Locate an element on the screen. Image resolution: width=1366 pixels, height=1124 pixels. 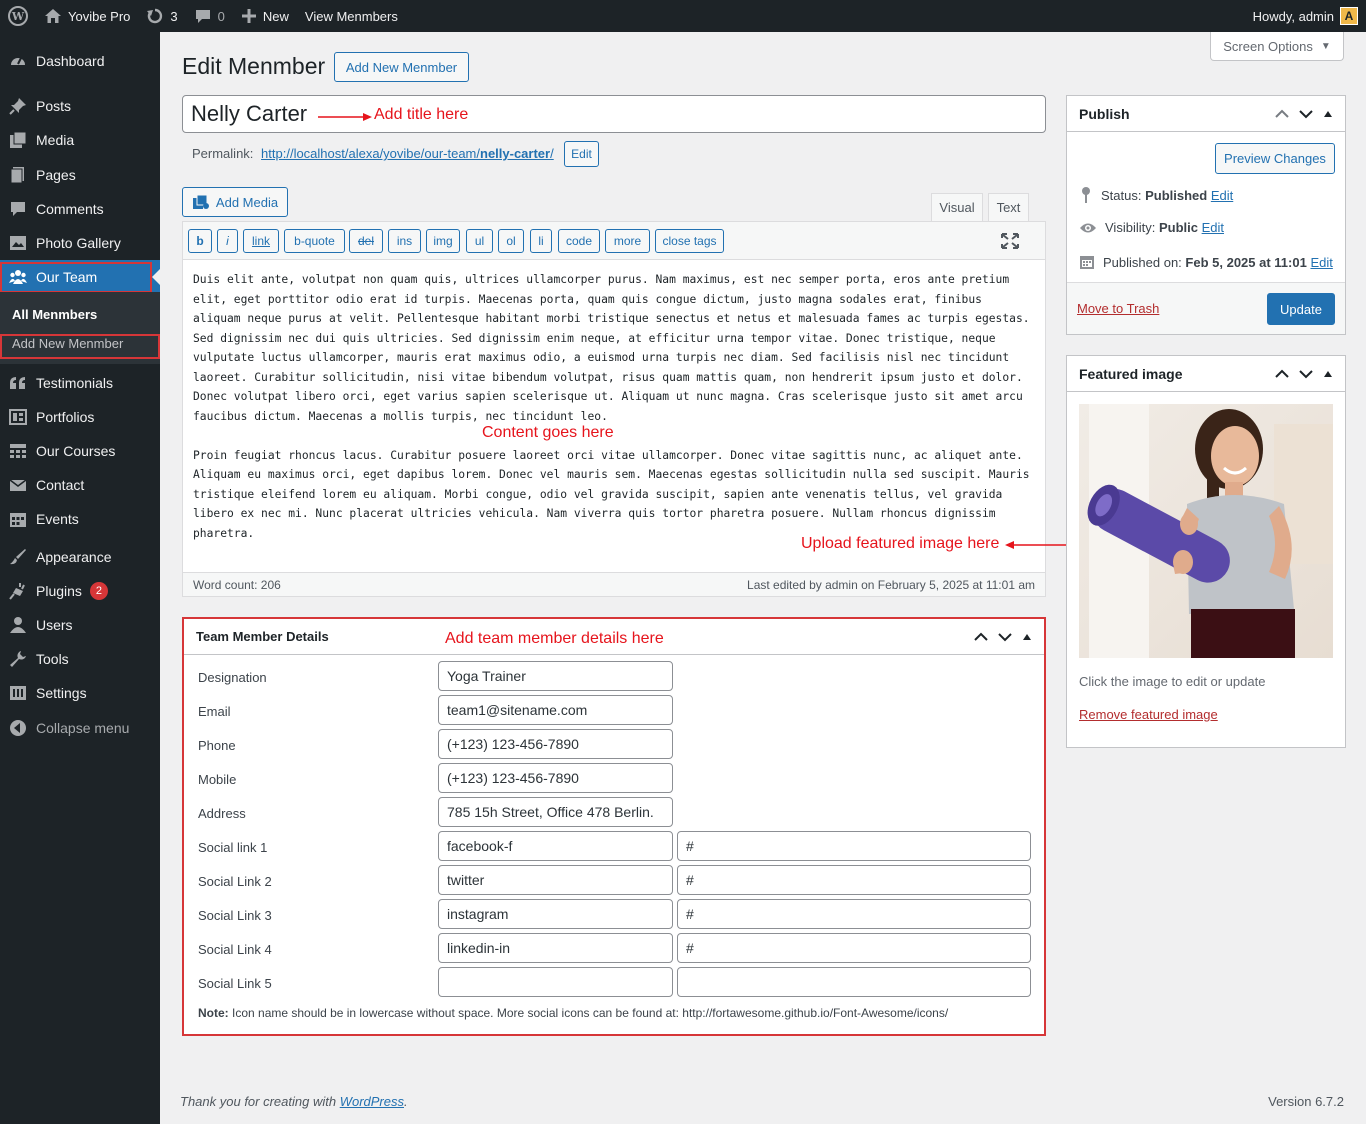
social-link-5-url-input is located at coordinates (854, 982).